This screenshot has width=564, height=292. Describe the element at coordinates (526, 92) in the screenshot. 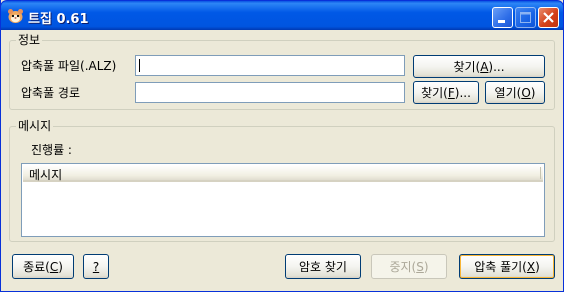

I see `open-accel: O` at that location.